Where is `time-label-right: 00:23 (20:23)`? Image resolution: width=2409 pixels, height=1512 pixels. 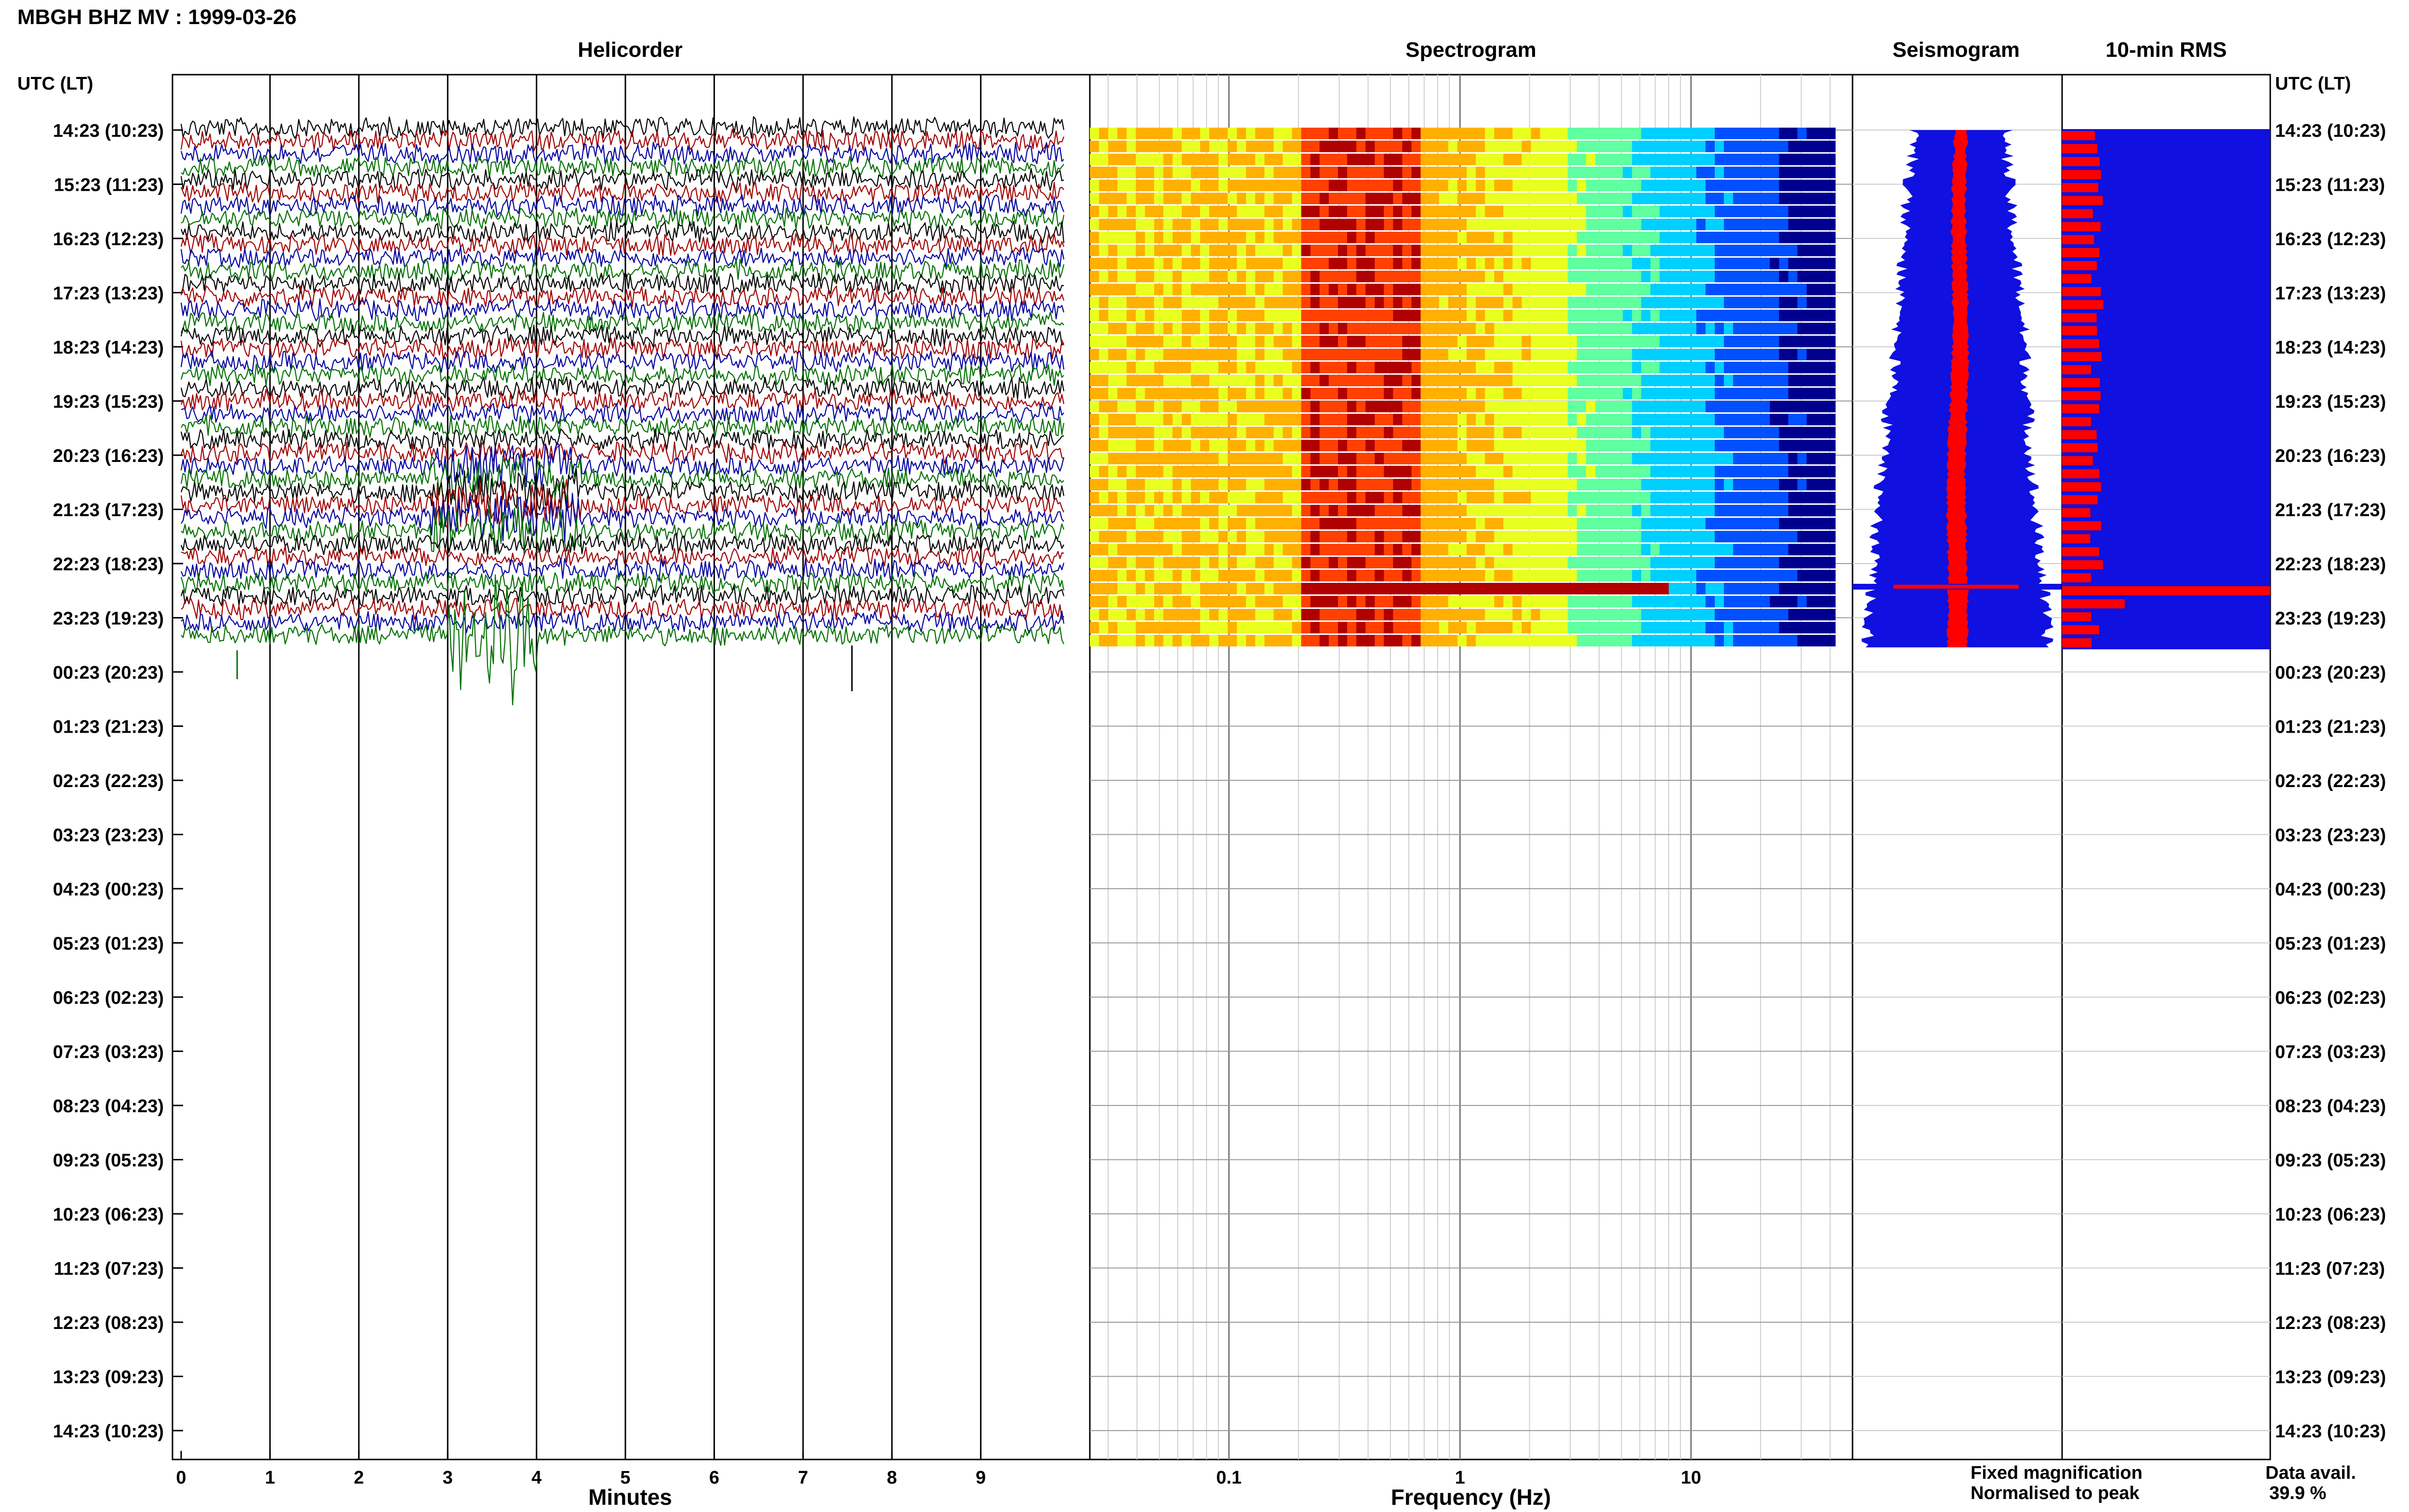 time-label-right: 00:23 (20:23) is located at coordinates (2330, 673).